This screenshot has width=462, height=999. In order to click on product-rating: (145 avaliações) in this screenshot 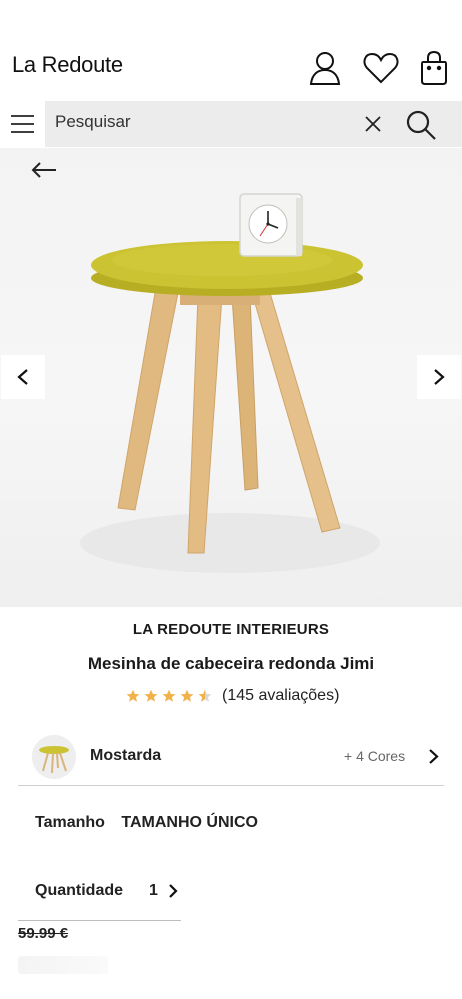, I will do `click(232, 696)`.